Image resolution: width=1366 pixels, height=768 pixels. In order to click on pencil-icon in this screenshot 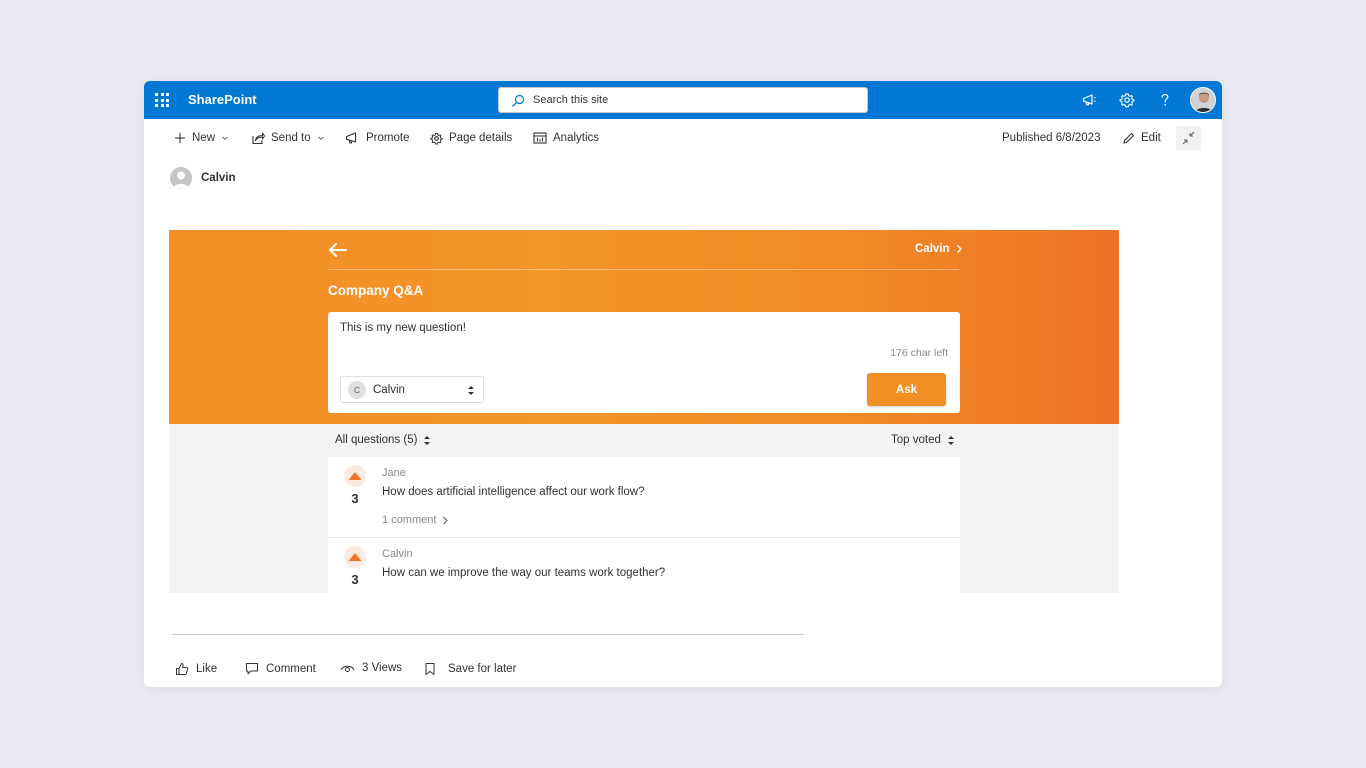, I will do `click(1129, 138)`.